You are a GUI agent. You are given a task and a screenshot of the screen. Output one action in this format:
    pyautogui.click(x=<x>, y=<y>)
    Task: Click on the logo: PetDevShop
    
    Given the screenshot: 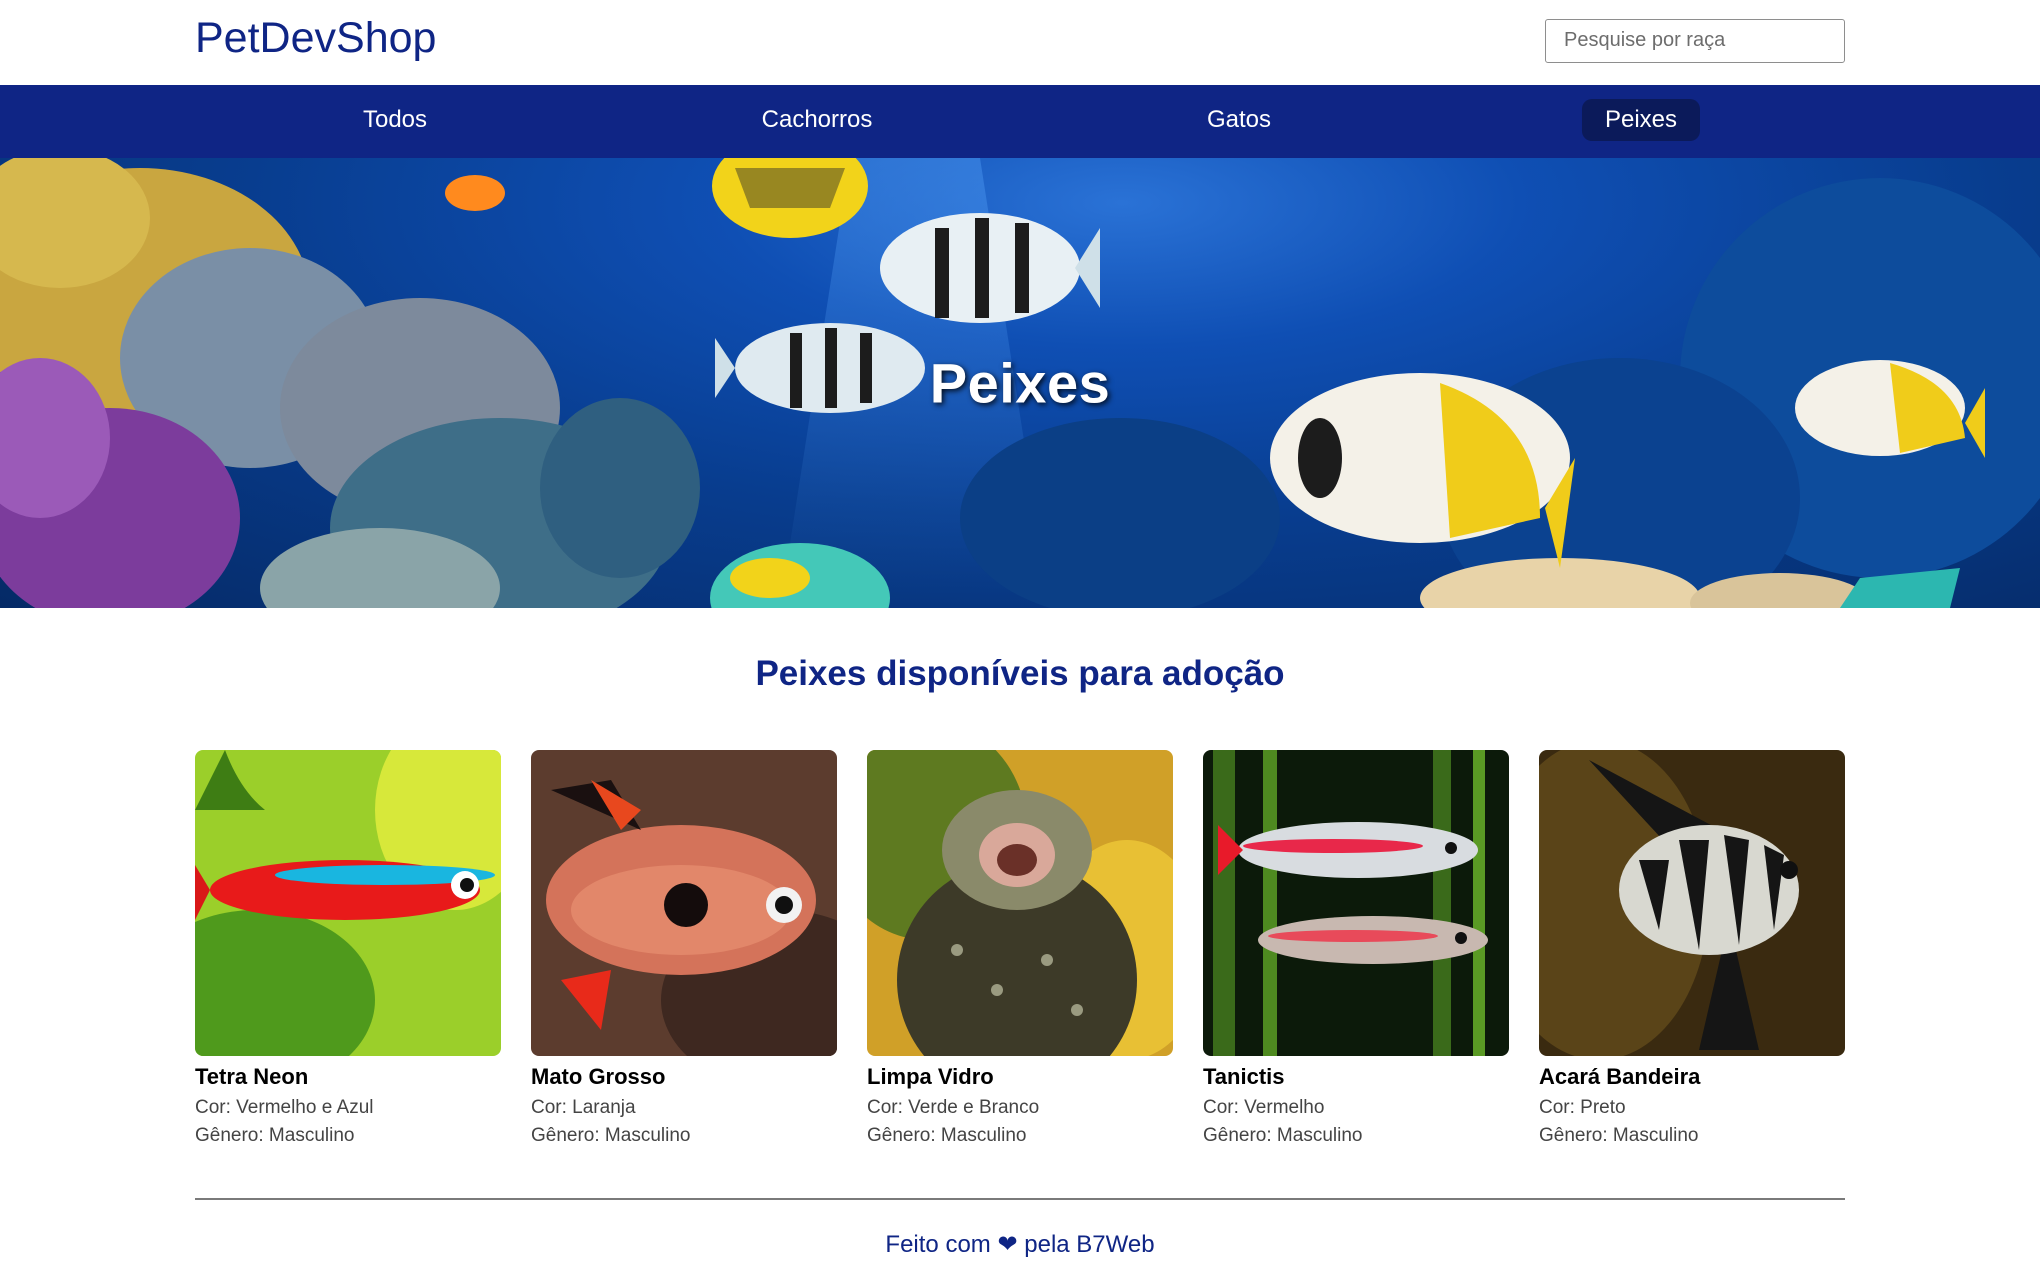 What is the action you would take?
    pyautogui.click(x=315, y=38)
    